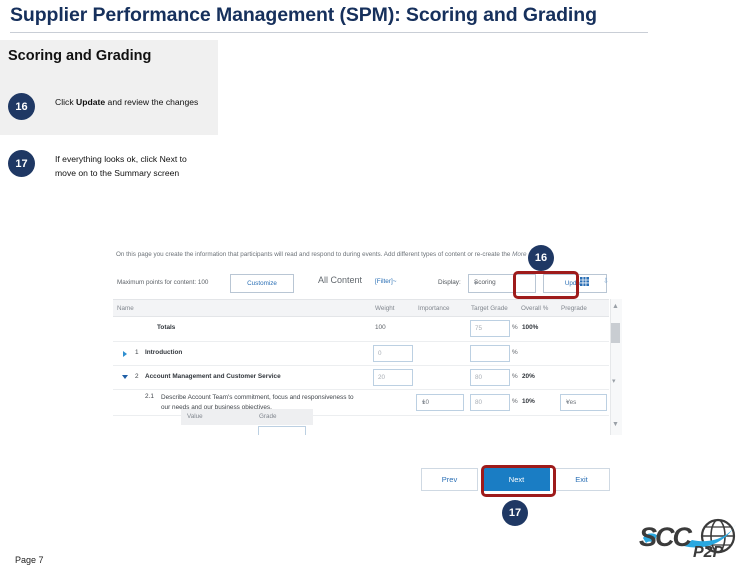 Image resolution: width=756 pixels, height=576 pixels. Describe the element at coordinates (489, 308) in the screenshot. I see `column-header-target-grade: Target Grade` at that location.